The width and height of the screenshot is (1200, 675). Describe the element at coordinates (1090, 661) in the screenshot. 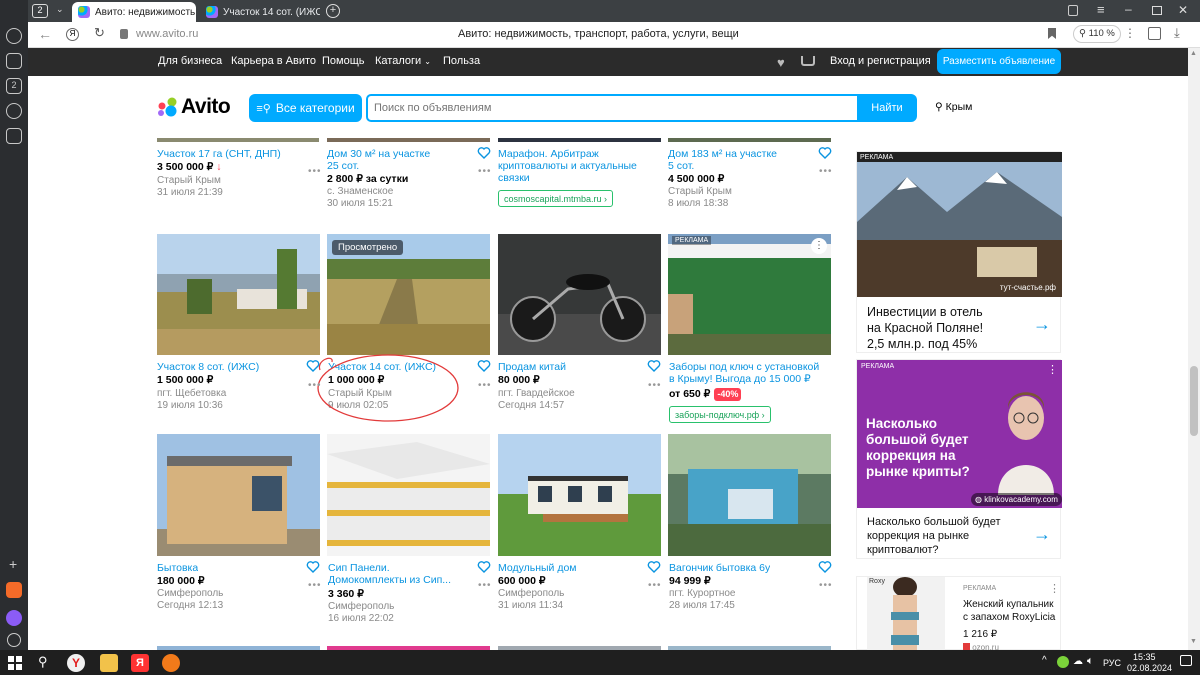

I see `volume-icon: 🔈︎` at that location.